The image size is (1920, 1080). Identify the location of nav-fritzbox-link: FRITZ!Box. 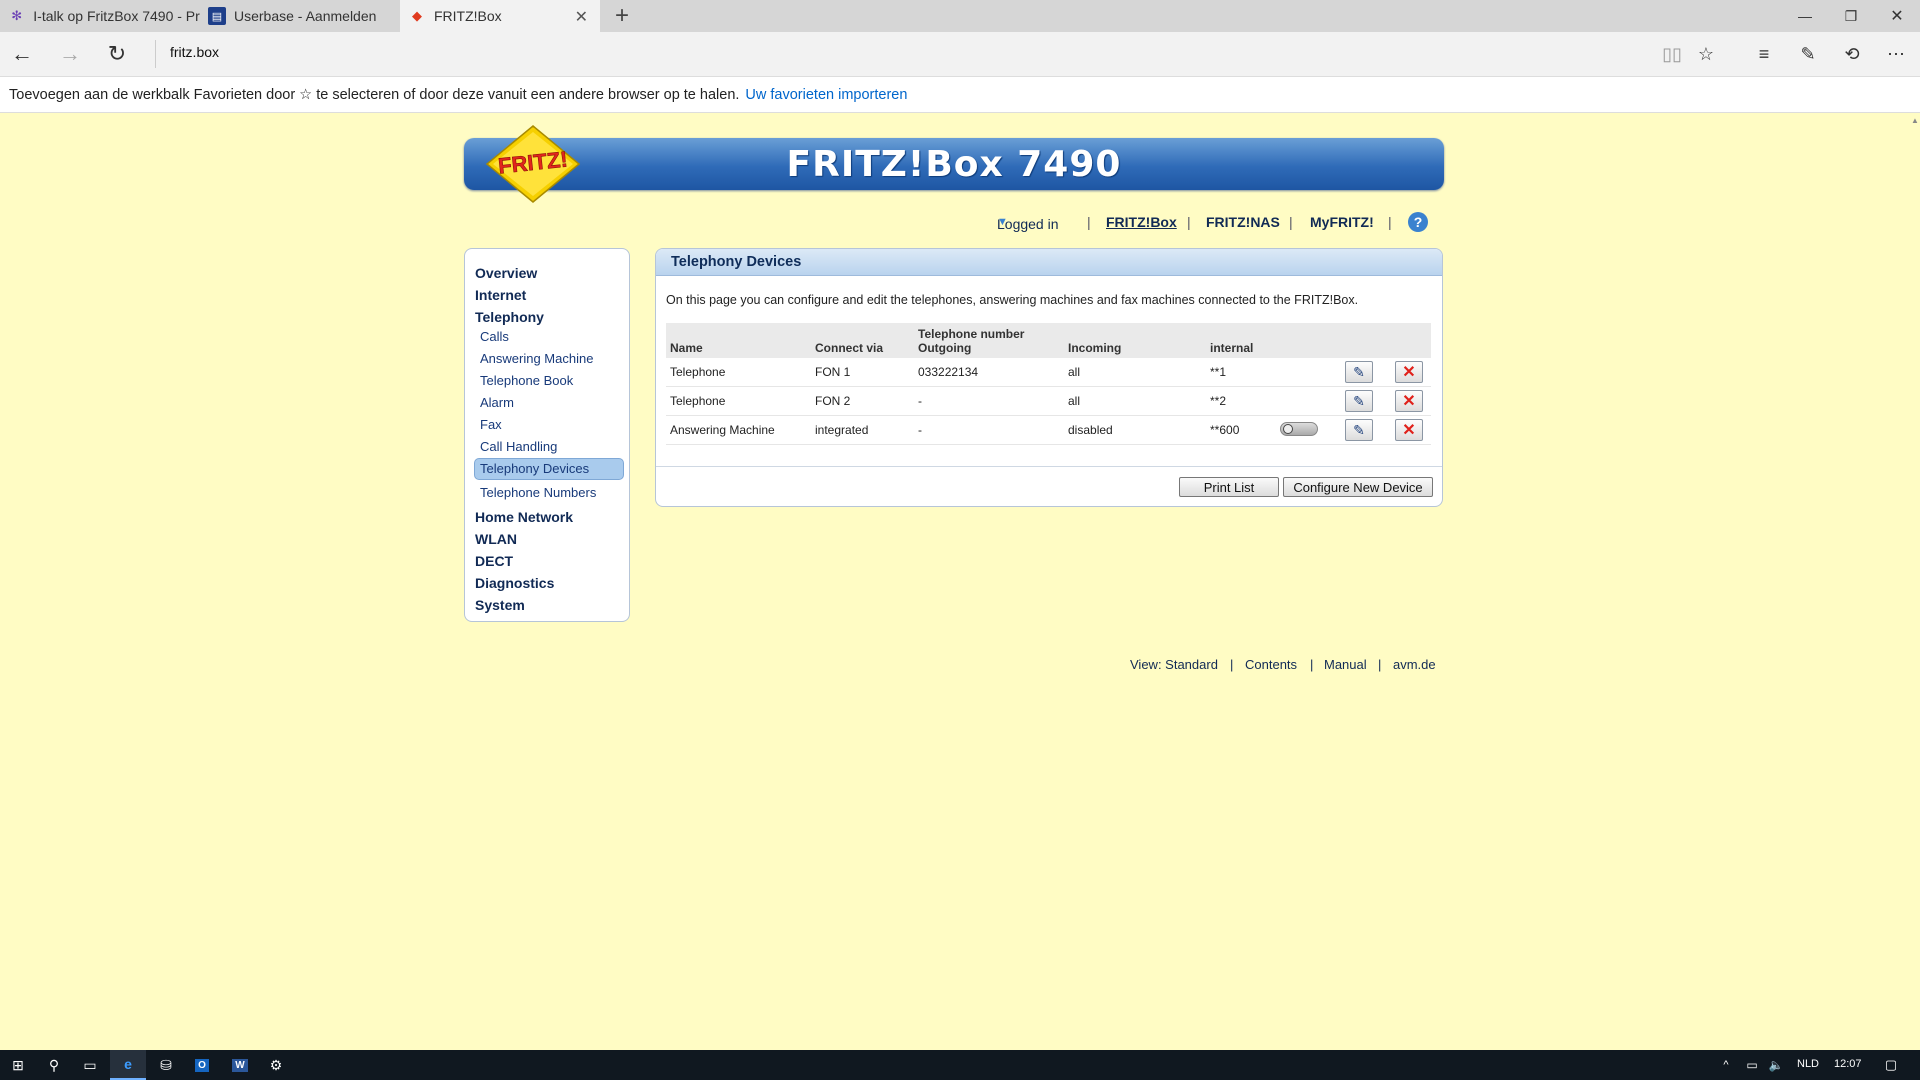
(1141, 222).